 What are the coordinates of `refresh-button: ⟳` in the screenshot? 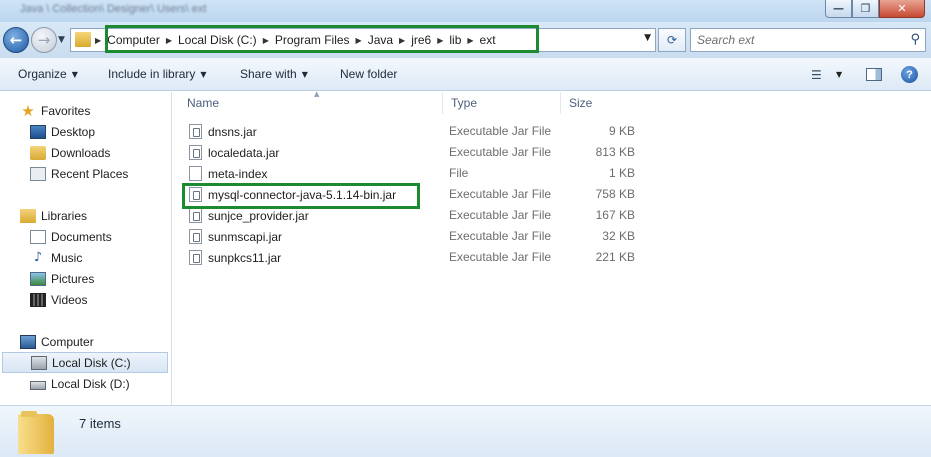 It's located at (672, 40).